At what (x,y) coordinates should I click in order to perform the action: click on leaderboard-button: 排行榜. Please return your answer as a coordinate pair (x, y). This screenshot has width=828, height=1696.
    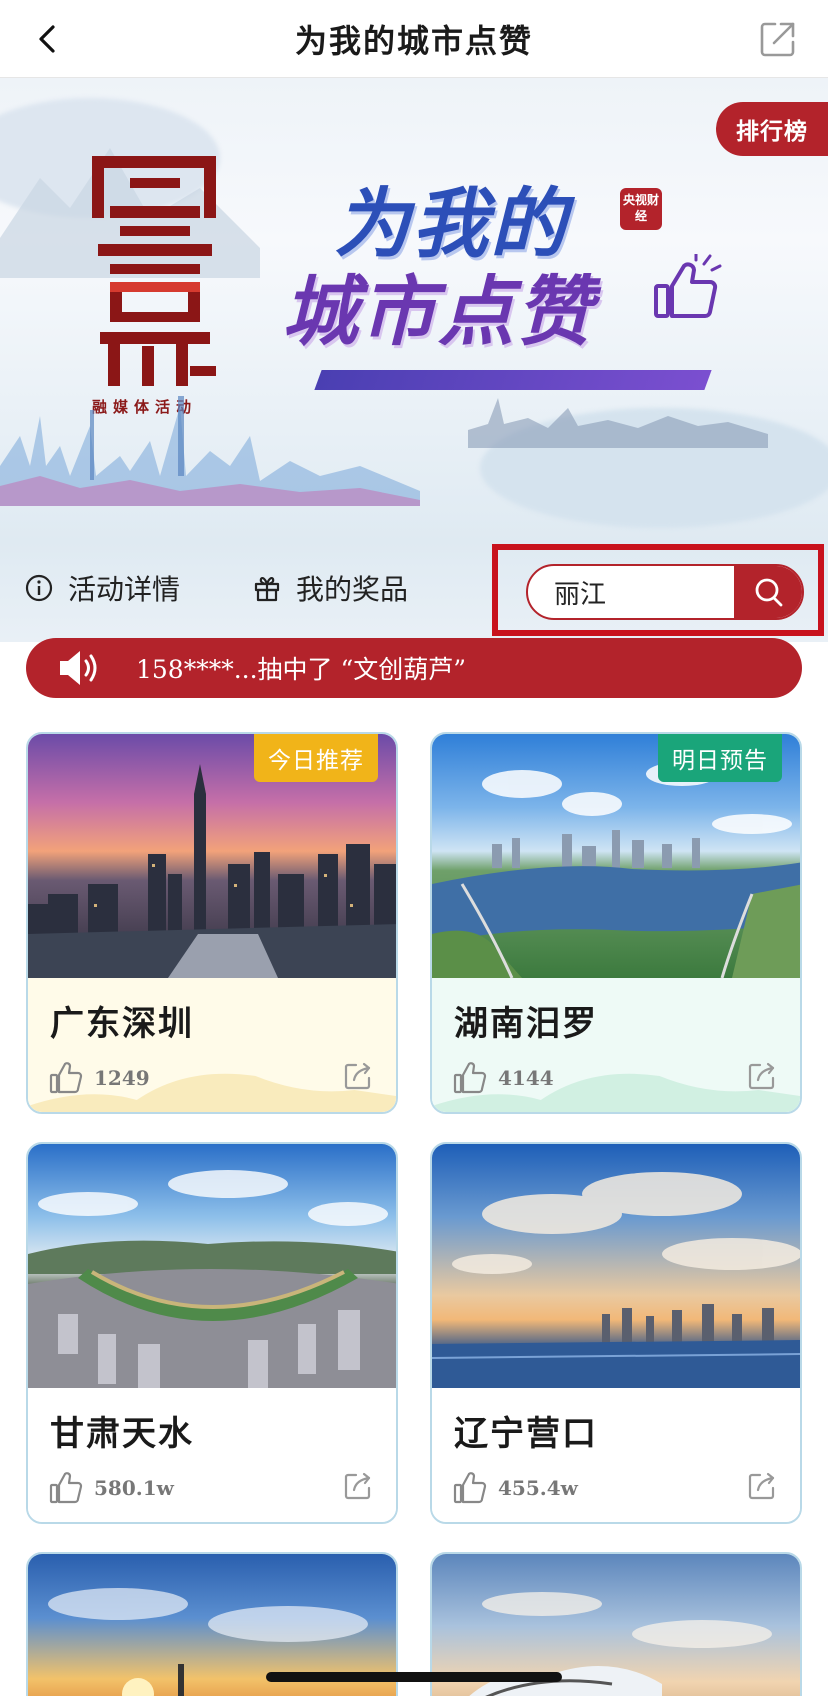
    Looking at the image, I should click on (772, 129).